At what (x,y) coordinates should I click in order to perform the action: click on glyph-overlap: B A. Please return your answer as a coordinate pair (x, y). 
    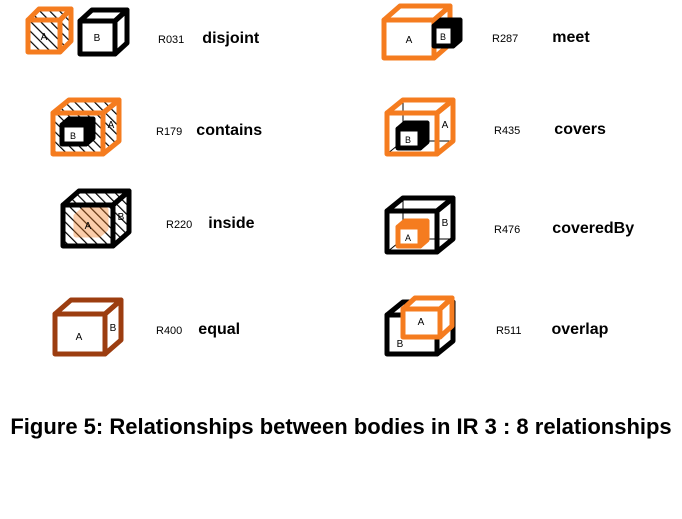
    Looking at the image, I should click on (430, 326).